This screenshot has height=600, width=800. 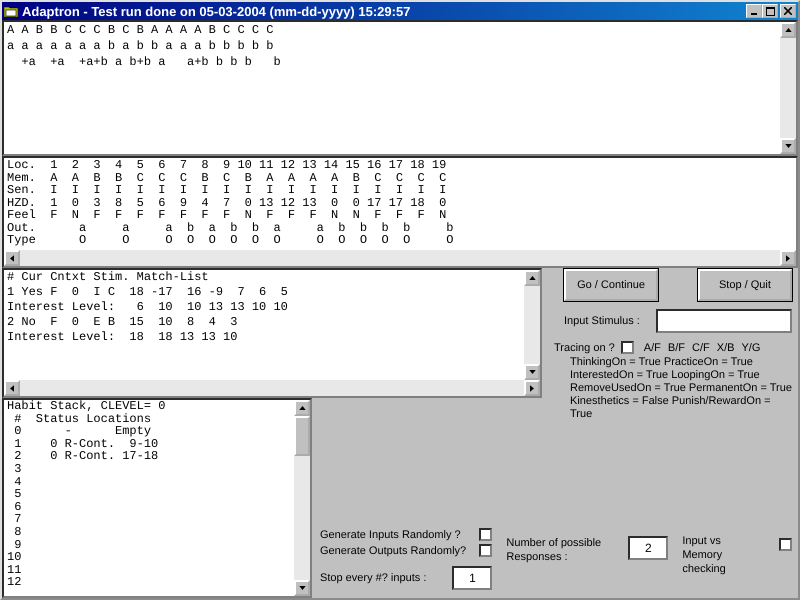 What do you see at coordinates (227, 178) in the screenshot?
I see `memory-row-text: Mem. A A B B C C C B C B A A A A B C C C C` at bounding box center [227, 178].